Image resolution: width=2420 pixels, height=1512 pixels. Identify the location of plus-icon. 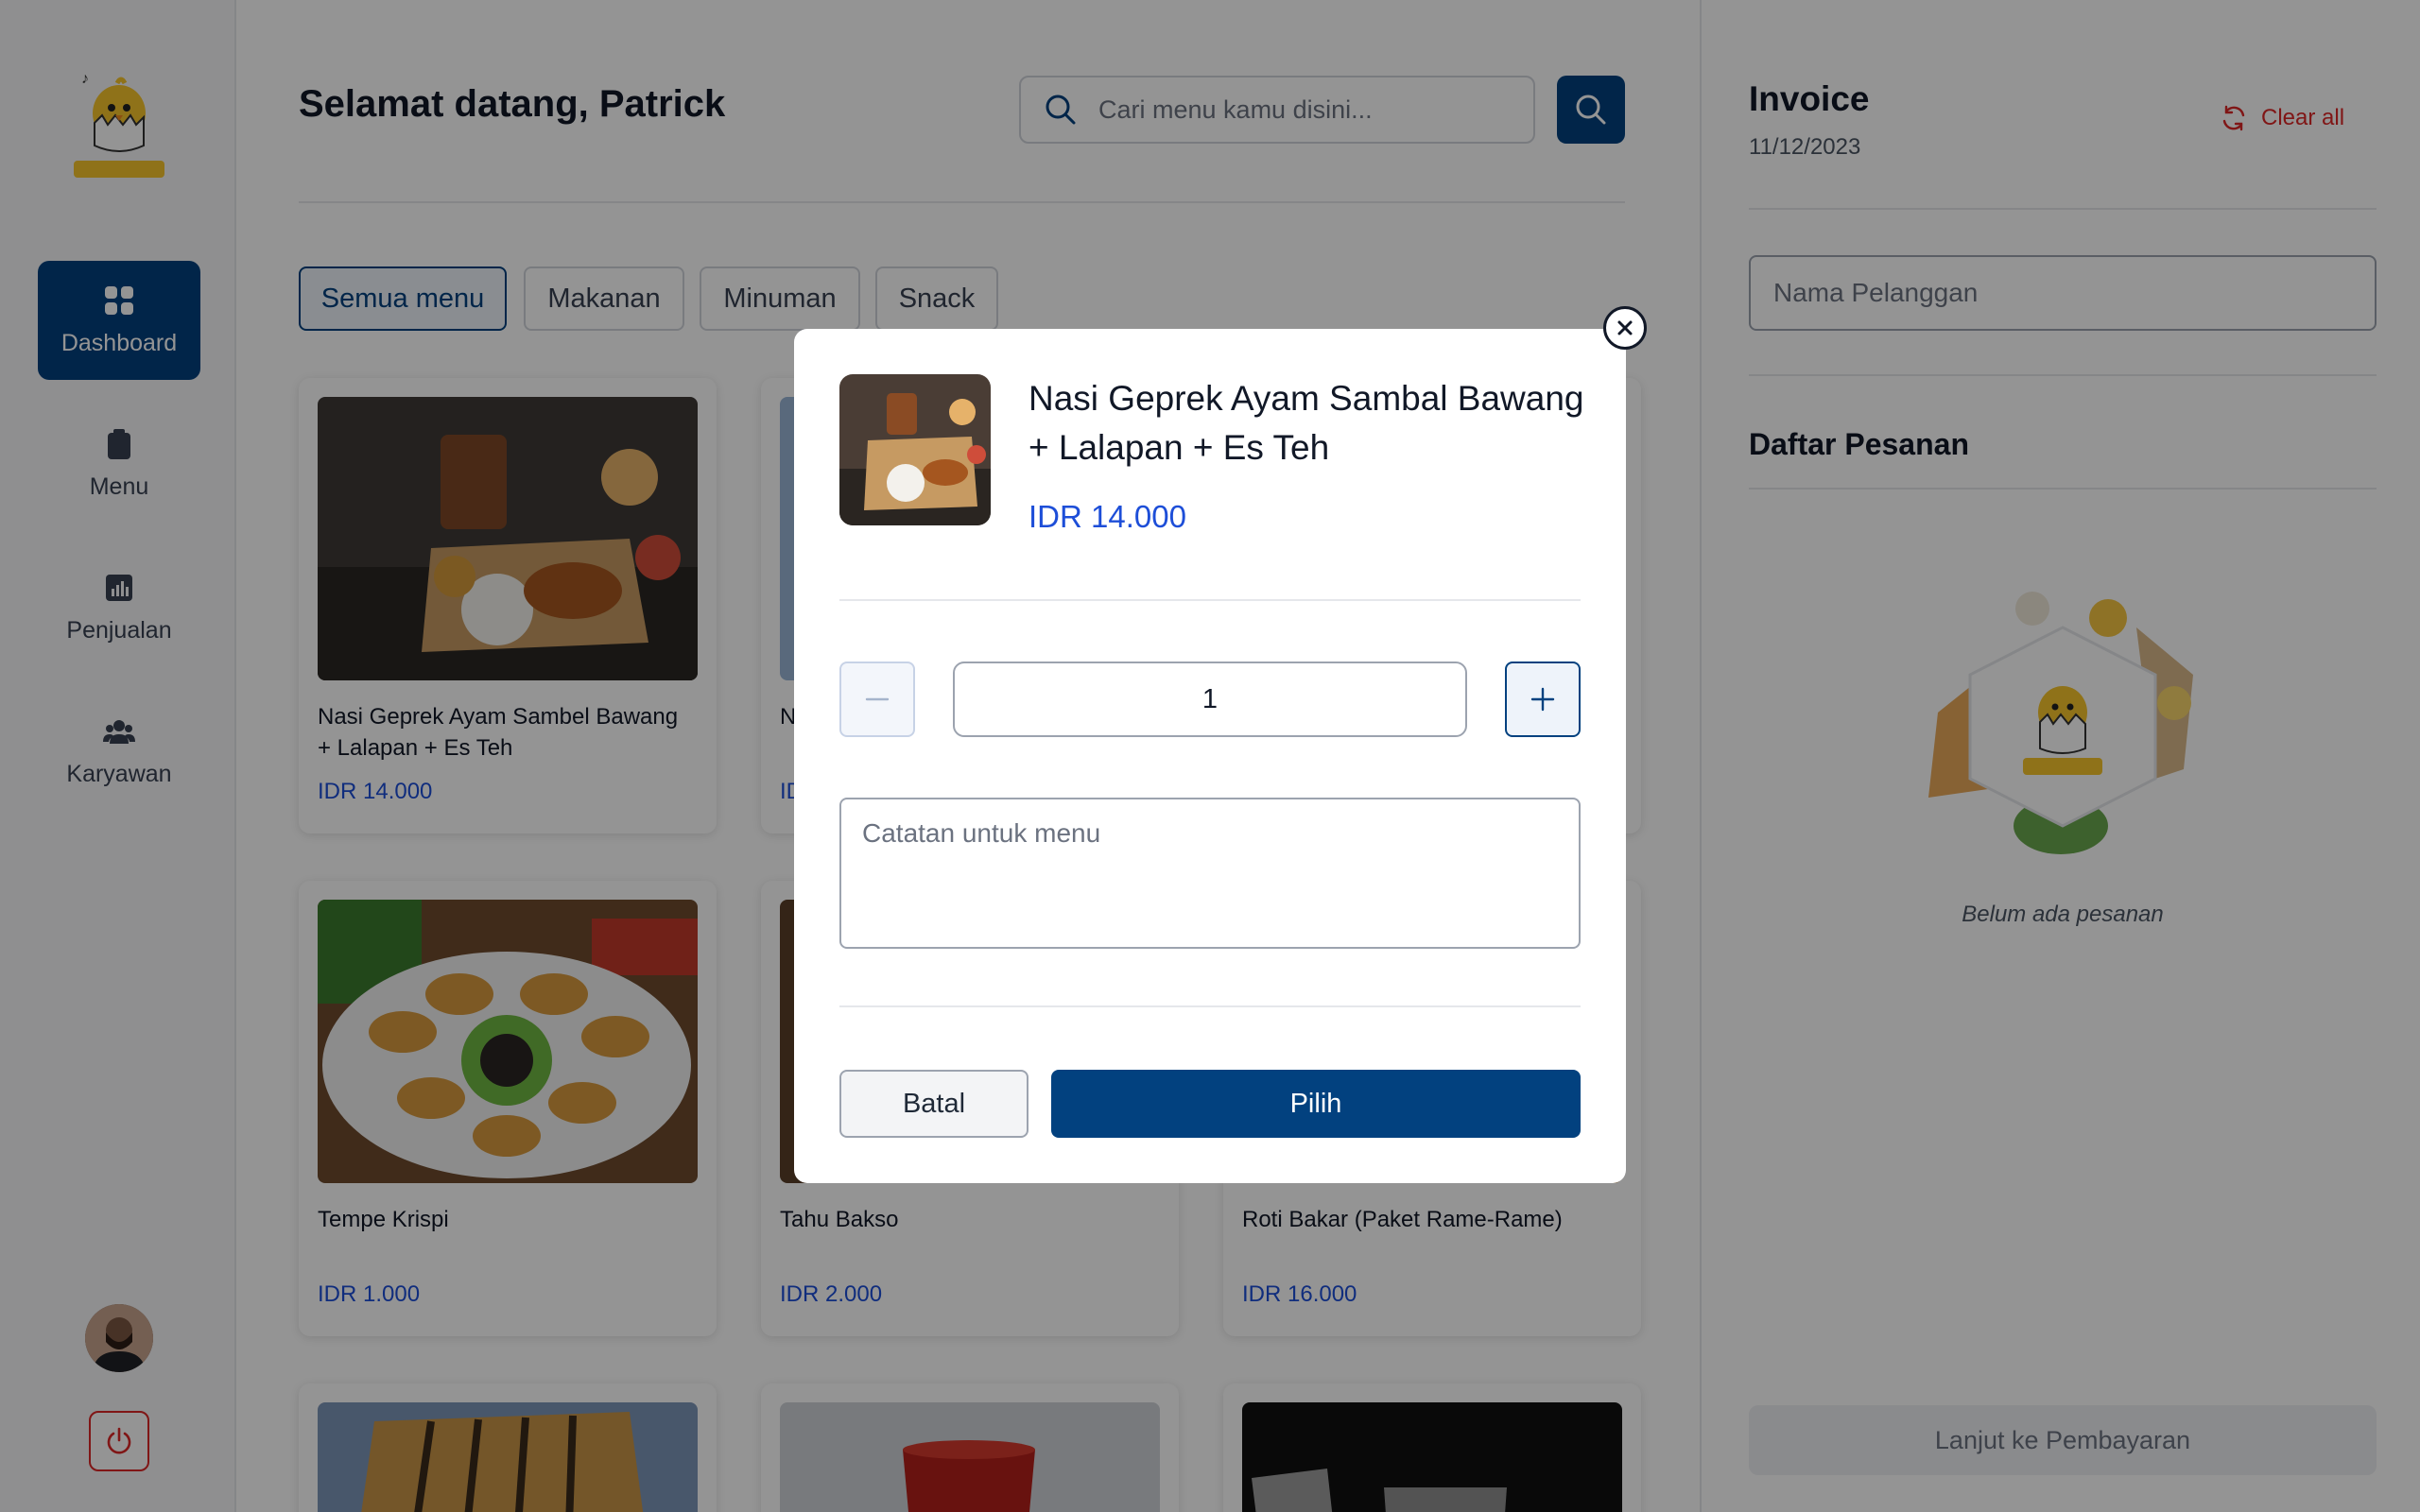
(1542, 699).